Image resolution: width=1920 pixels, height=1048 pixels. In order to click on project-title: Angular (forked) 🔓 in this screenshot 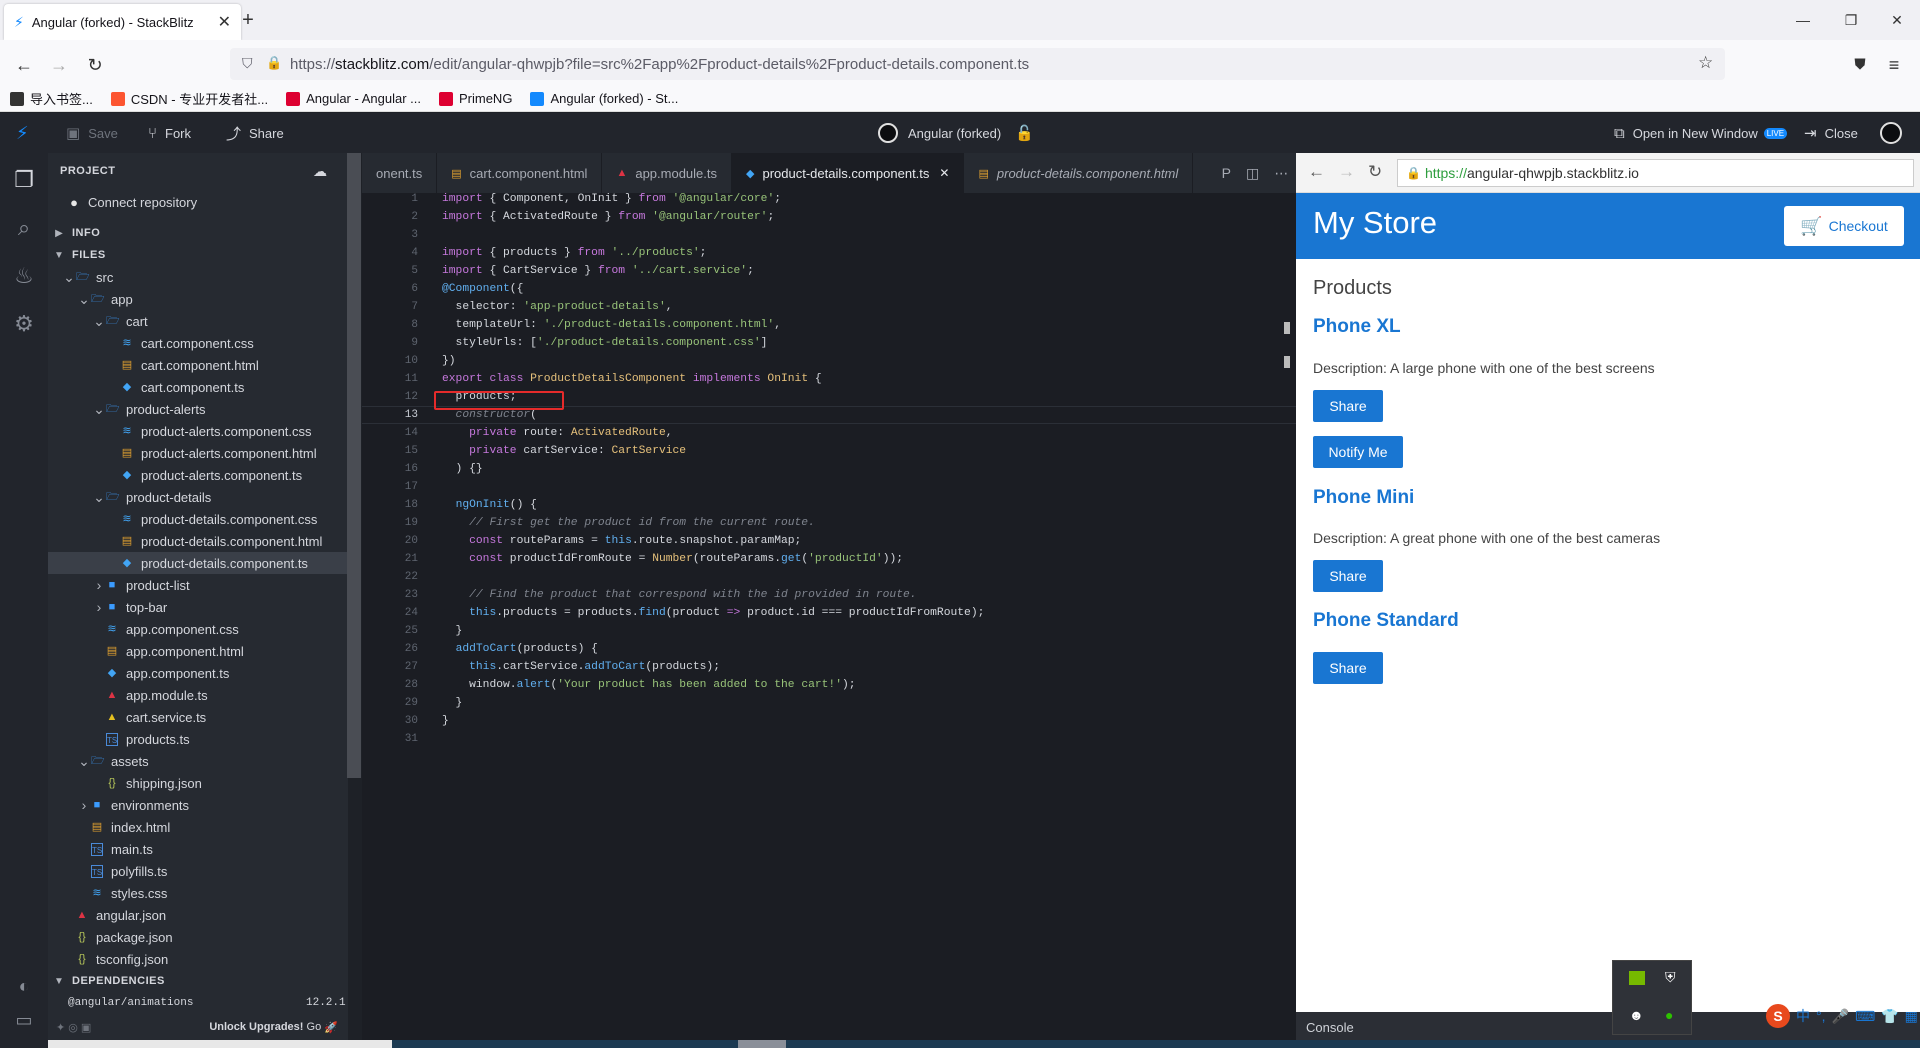, I will do `click(956, 133)`.